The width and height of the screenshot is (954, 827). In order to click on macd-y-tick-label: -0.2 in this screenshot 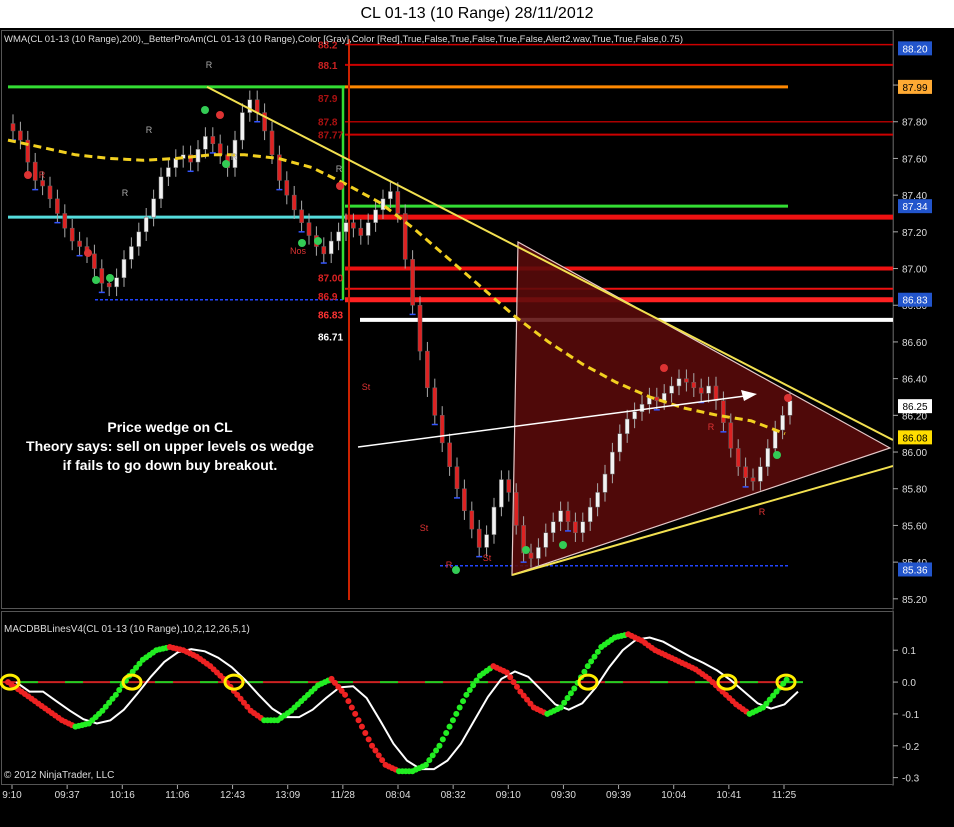, I will do `click(911, 747)`.